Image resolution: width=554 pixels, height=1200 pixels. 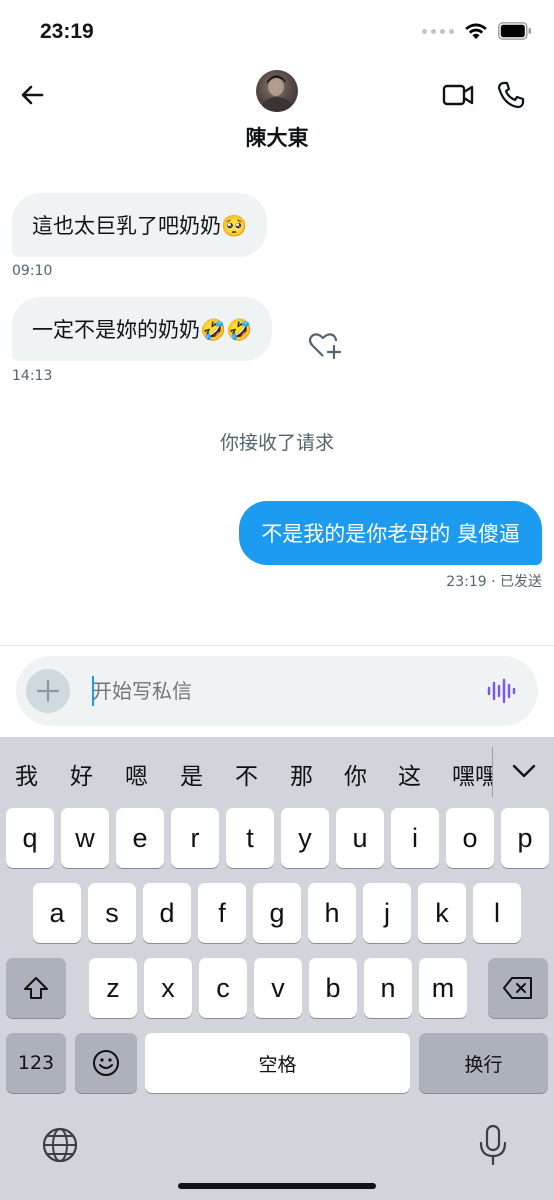 I want to click on message-bubble-incoming: 這也太巨乳了吧奶奶🥺, so click(x=140, y=225).